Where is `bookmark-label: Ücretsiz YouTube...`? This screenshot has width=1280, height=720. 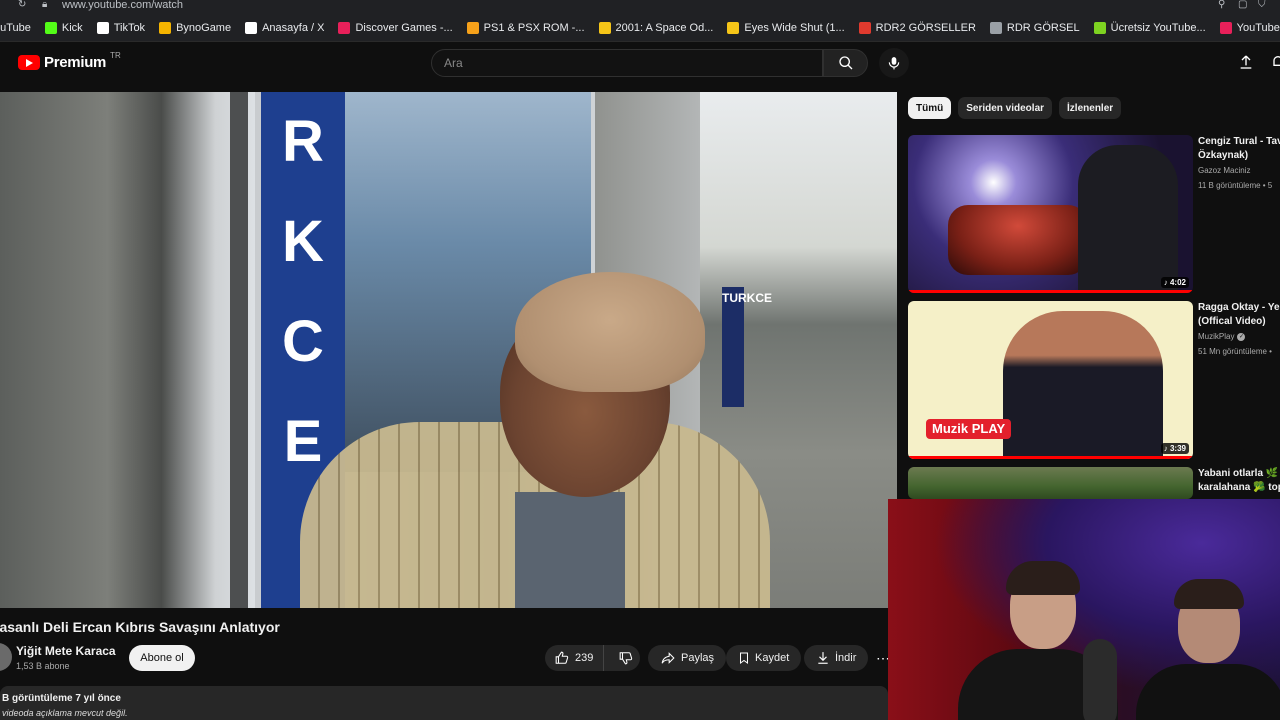
bookmark-label: Ücretsiz YouTube... is located at coordinates (1158, 27).